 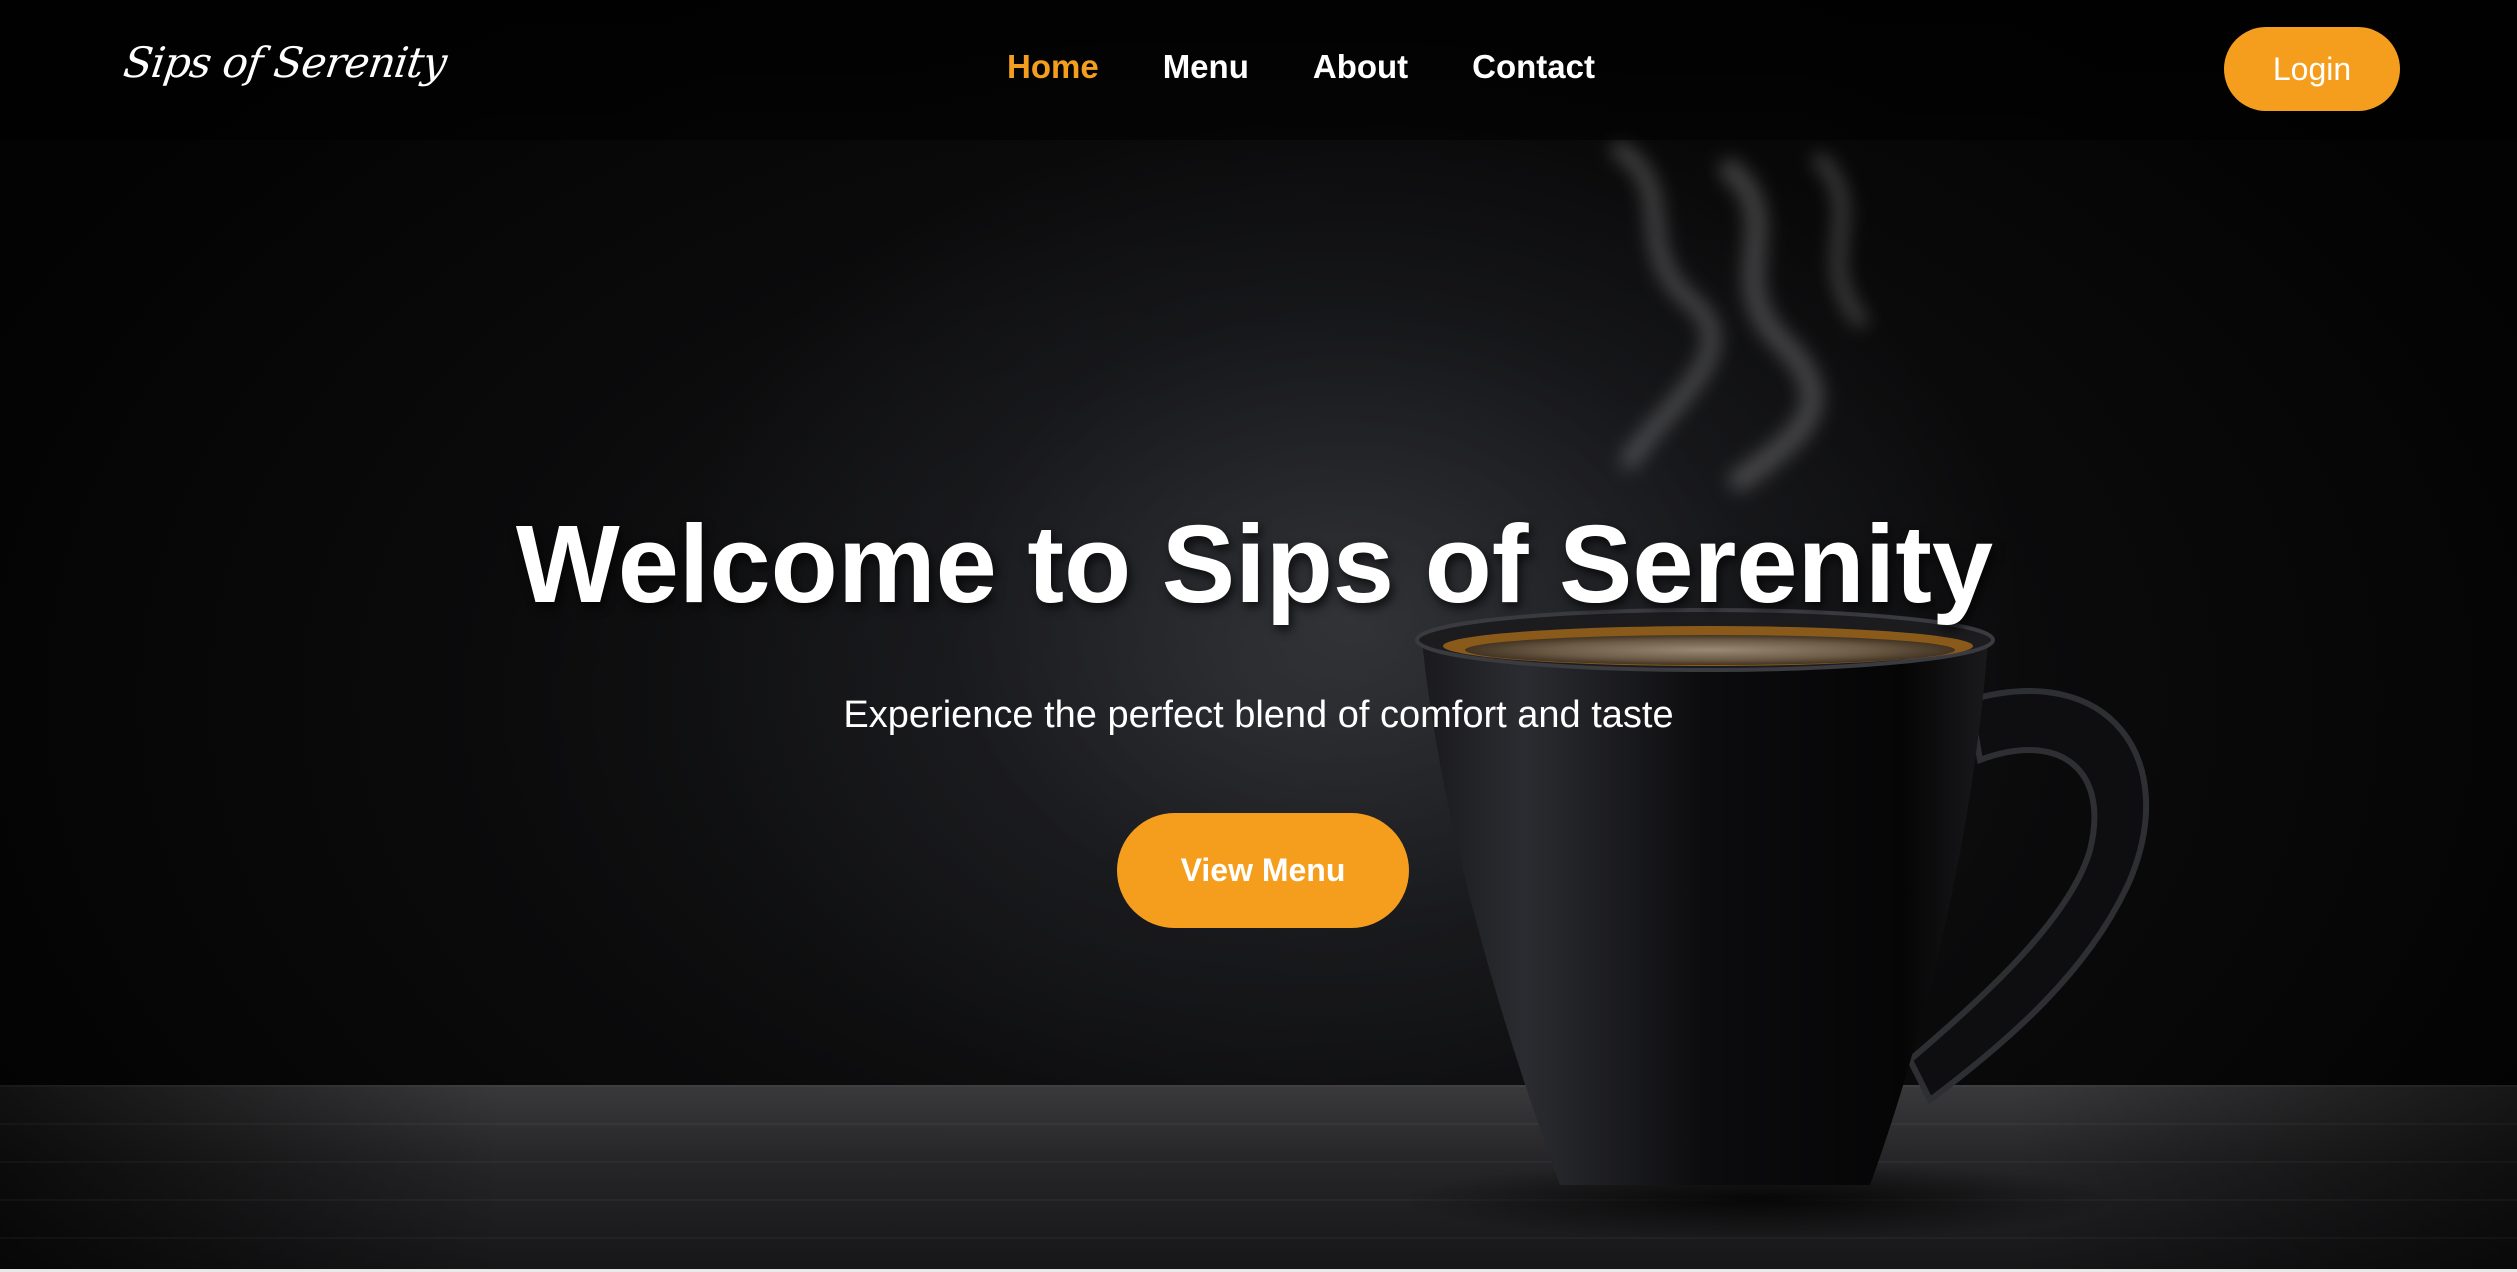 I want to click on nav-menu-link: Menu, so click(x=1206, y=67).